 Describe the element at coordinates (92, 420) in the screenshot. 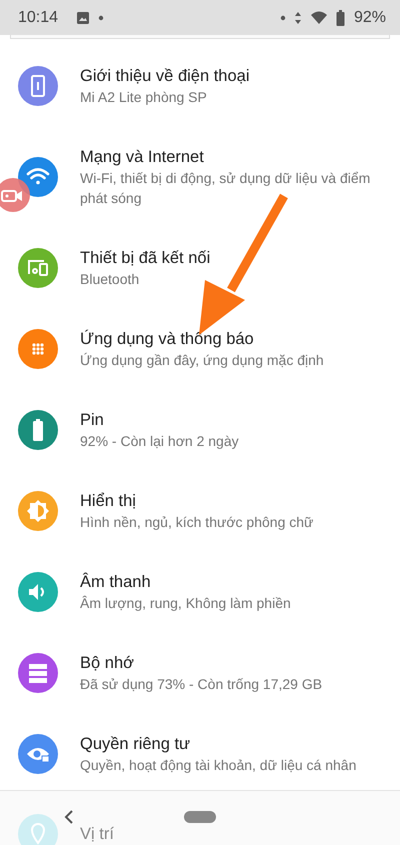

I see `item-title: Pin` at that location.